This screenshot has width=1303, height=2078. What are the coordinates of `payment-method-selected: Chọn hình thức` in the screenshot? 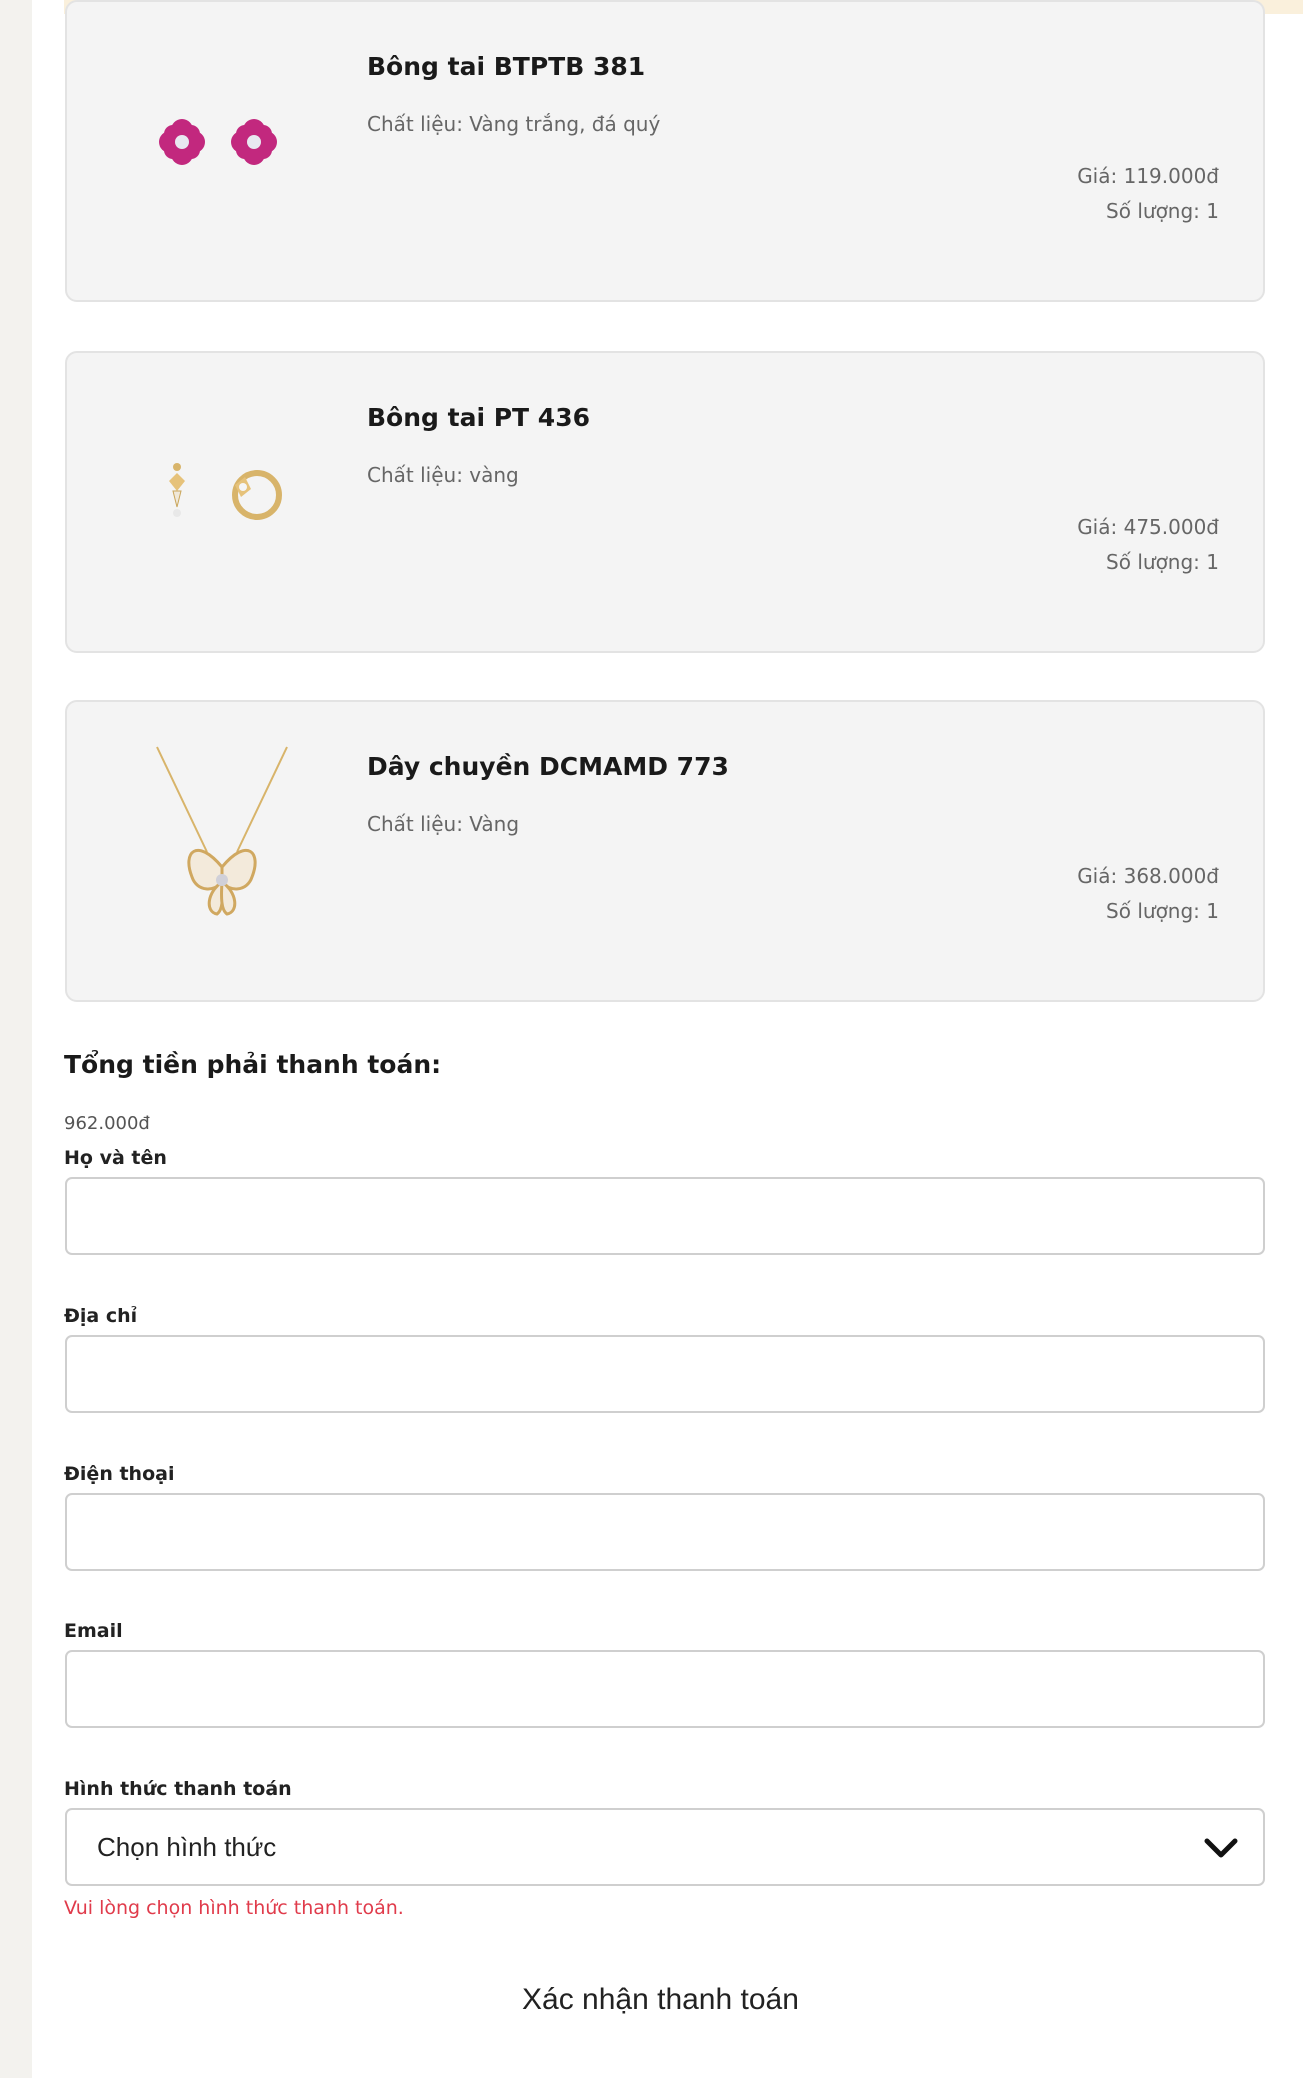 It's located at (187, 1847).